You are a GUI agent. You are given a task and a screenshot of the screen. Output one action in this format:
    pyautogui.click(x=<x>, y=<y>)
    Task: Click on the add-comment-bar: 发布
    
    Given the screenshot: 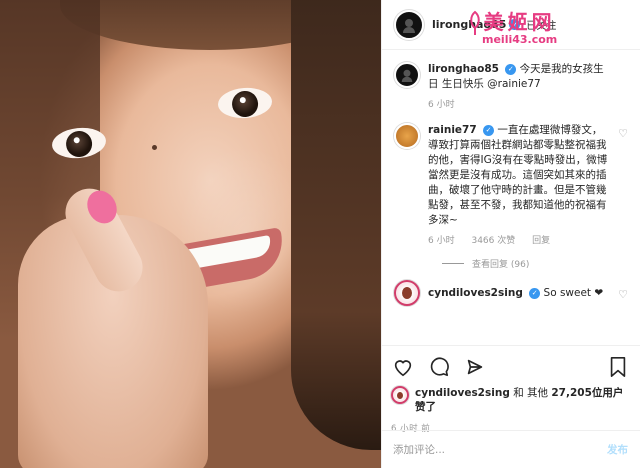 What is the action you would take?
    pyautogui.click(x=510, y=449)
    